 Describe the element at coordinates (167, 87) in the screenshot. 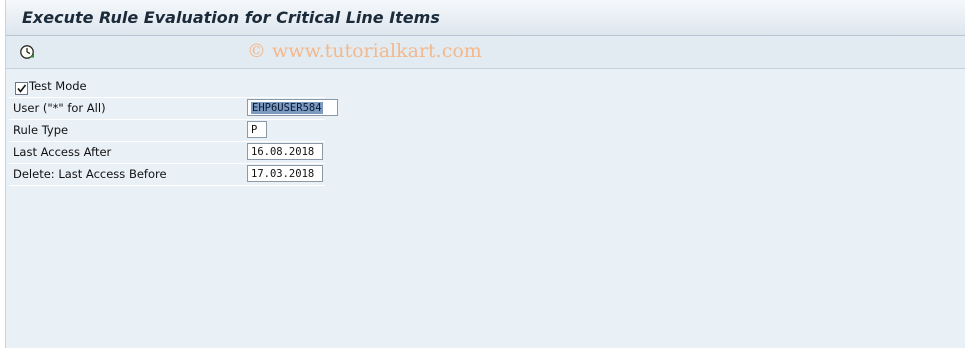

I see `test-mode-row: Test Mode` at that location.